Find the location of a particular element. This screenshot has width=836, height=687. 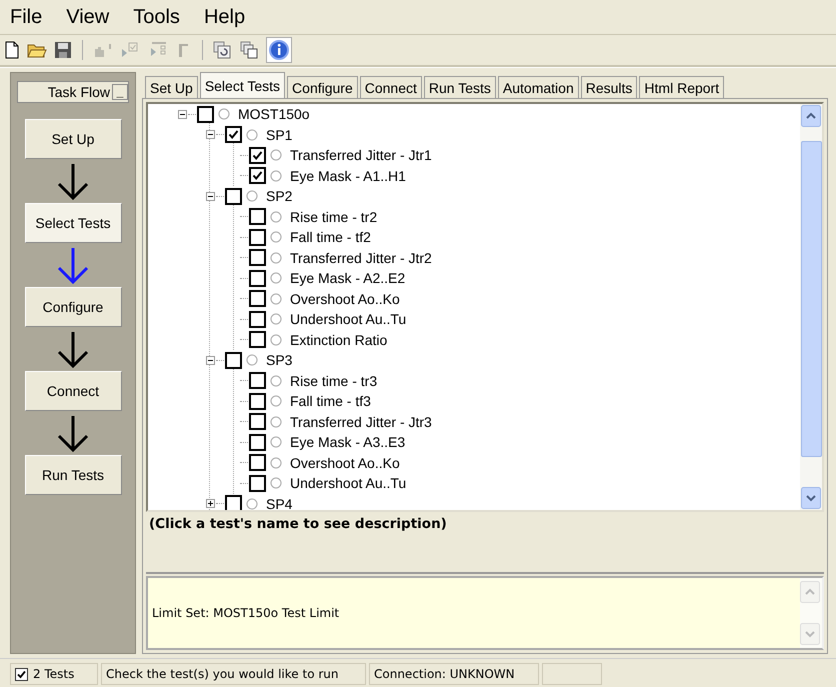

menu-item: File is located at coordinates (26, 17).